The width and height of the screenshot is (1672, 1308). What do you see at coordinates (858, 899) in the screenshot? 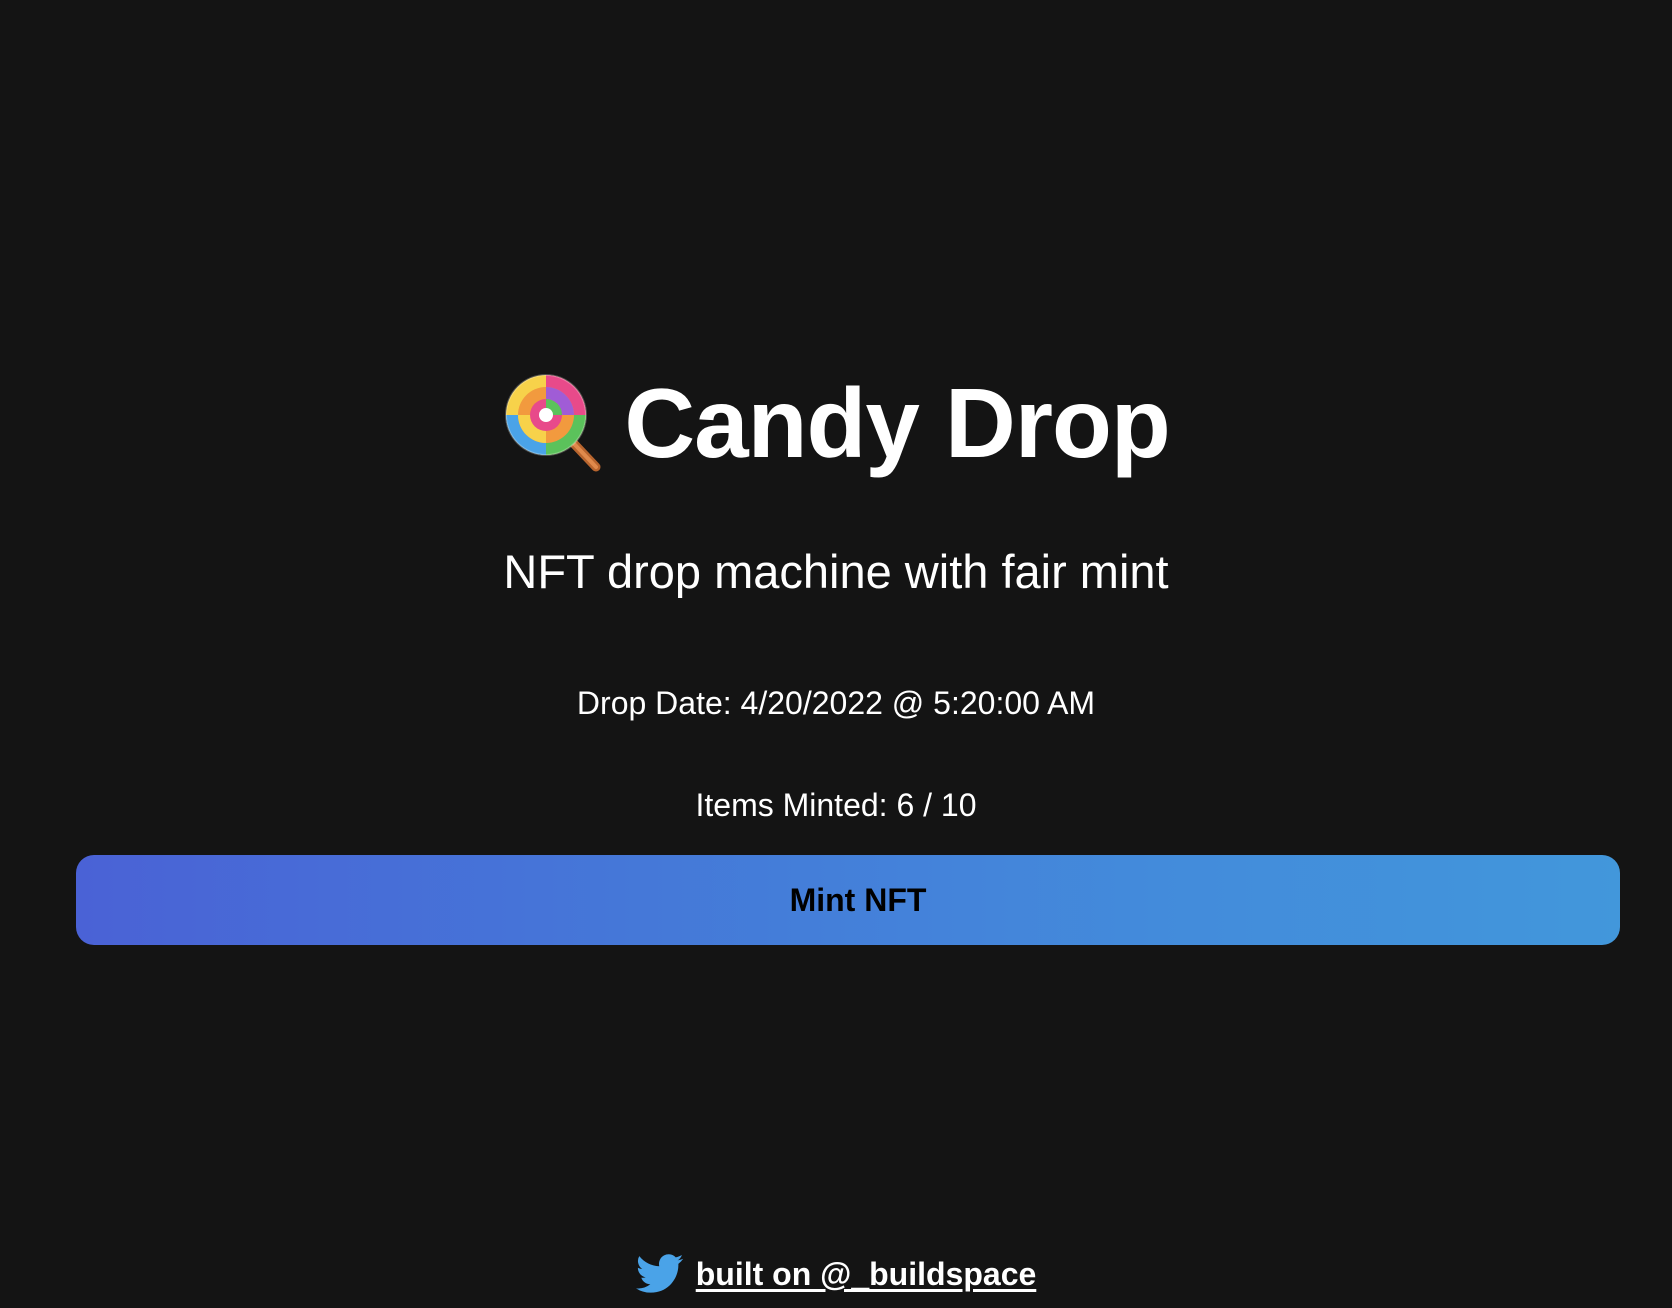
I see `mint-button-label: Mint NFT` at bounding box center [858, 899].